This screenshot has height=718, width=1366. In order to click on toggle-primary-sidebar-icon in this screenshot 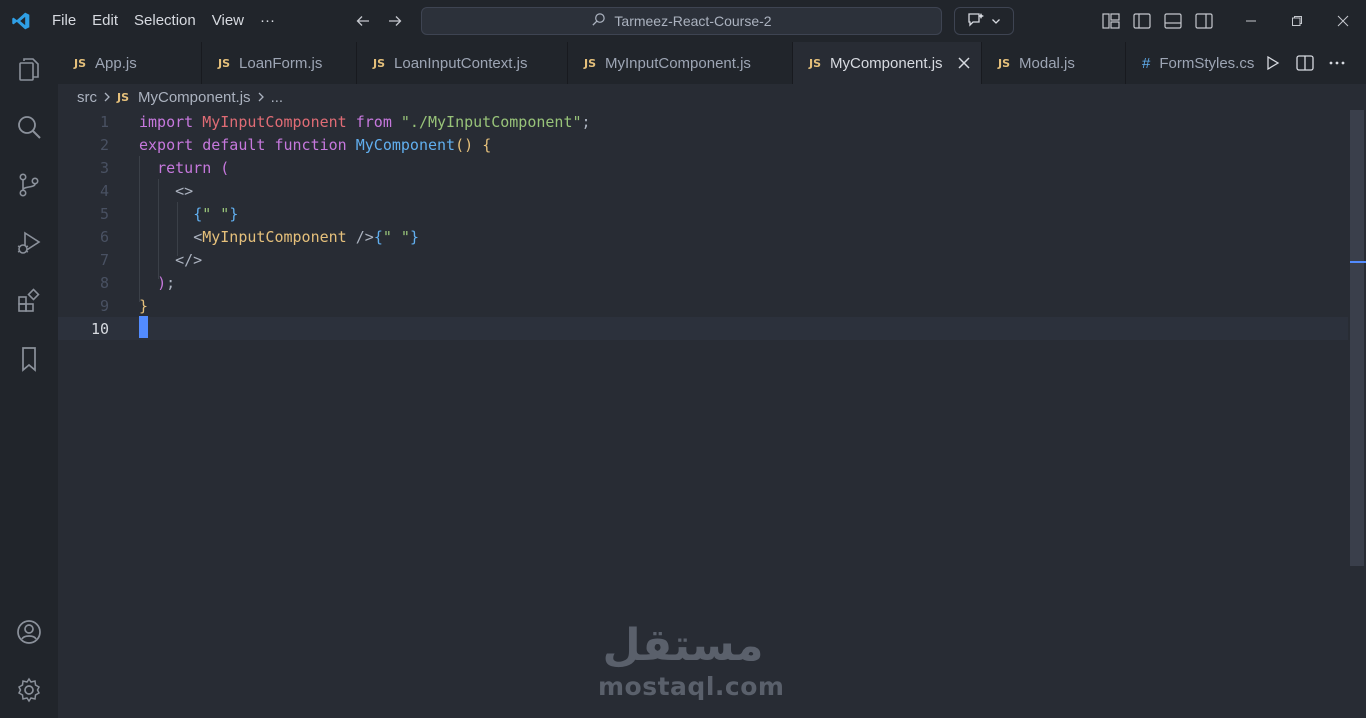, I will do `click(1142, 21)`.